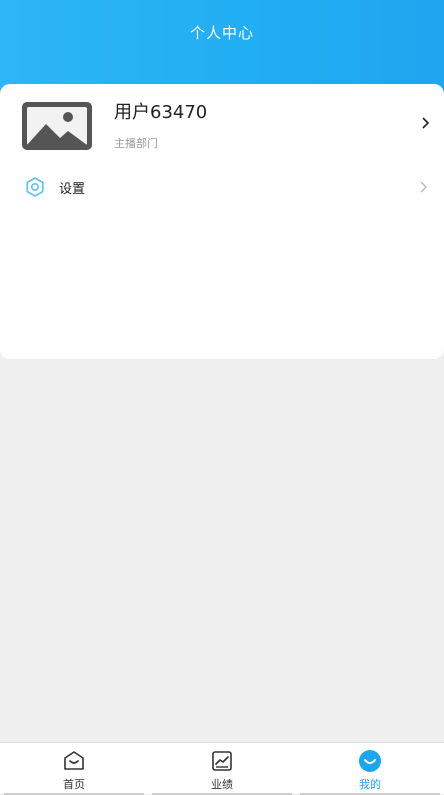  What do you see at coordinates (136, 143) in the screenshot?
I see `user-department: 主播部门` at bounding box center [136, 143].